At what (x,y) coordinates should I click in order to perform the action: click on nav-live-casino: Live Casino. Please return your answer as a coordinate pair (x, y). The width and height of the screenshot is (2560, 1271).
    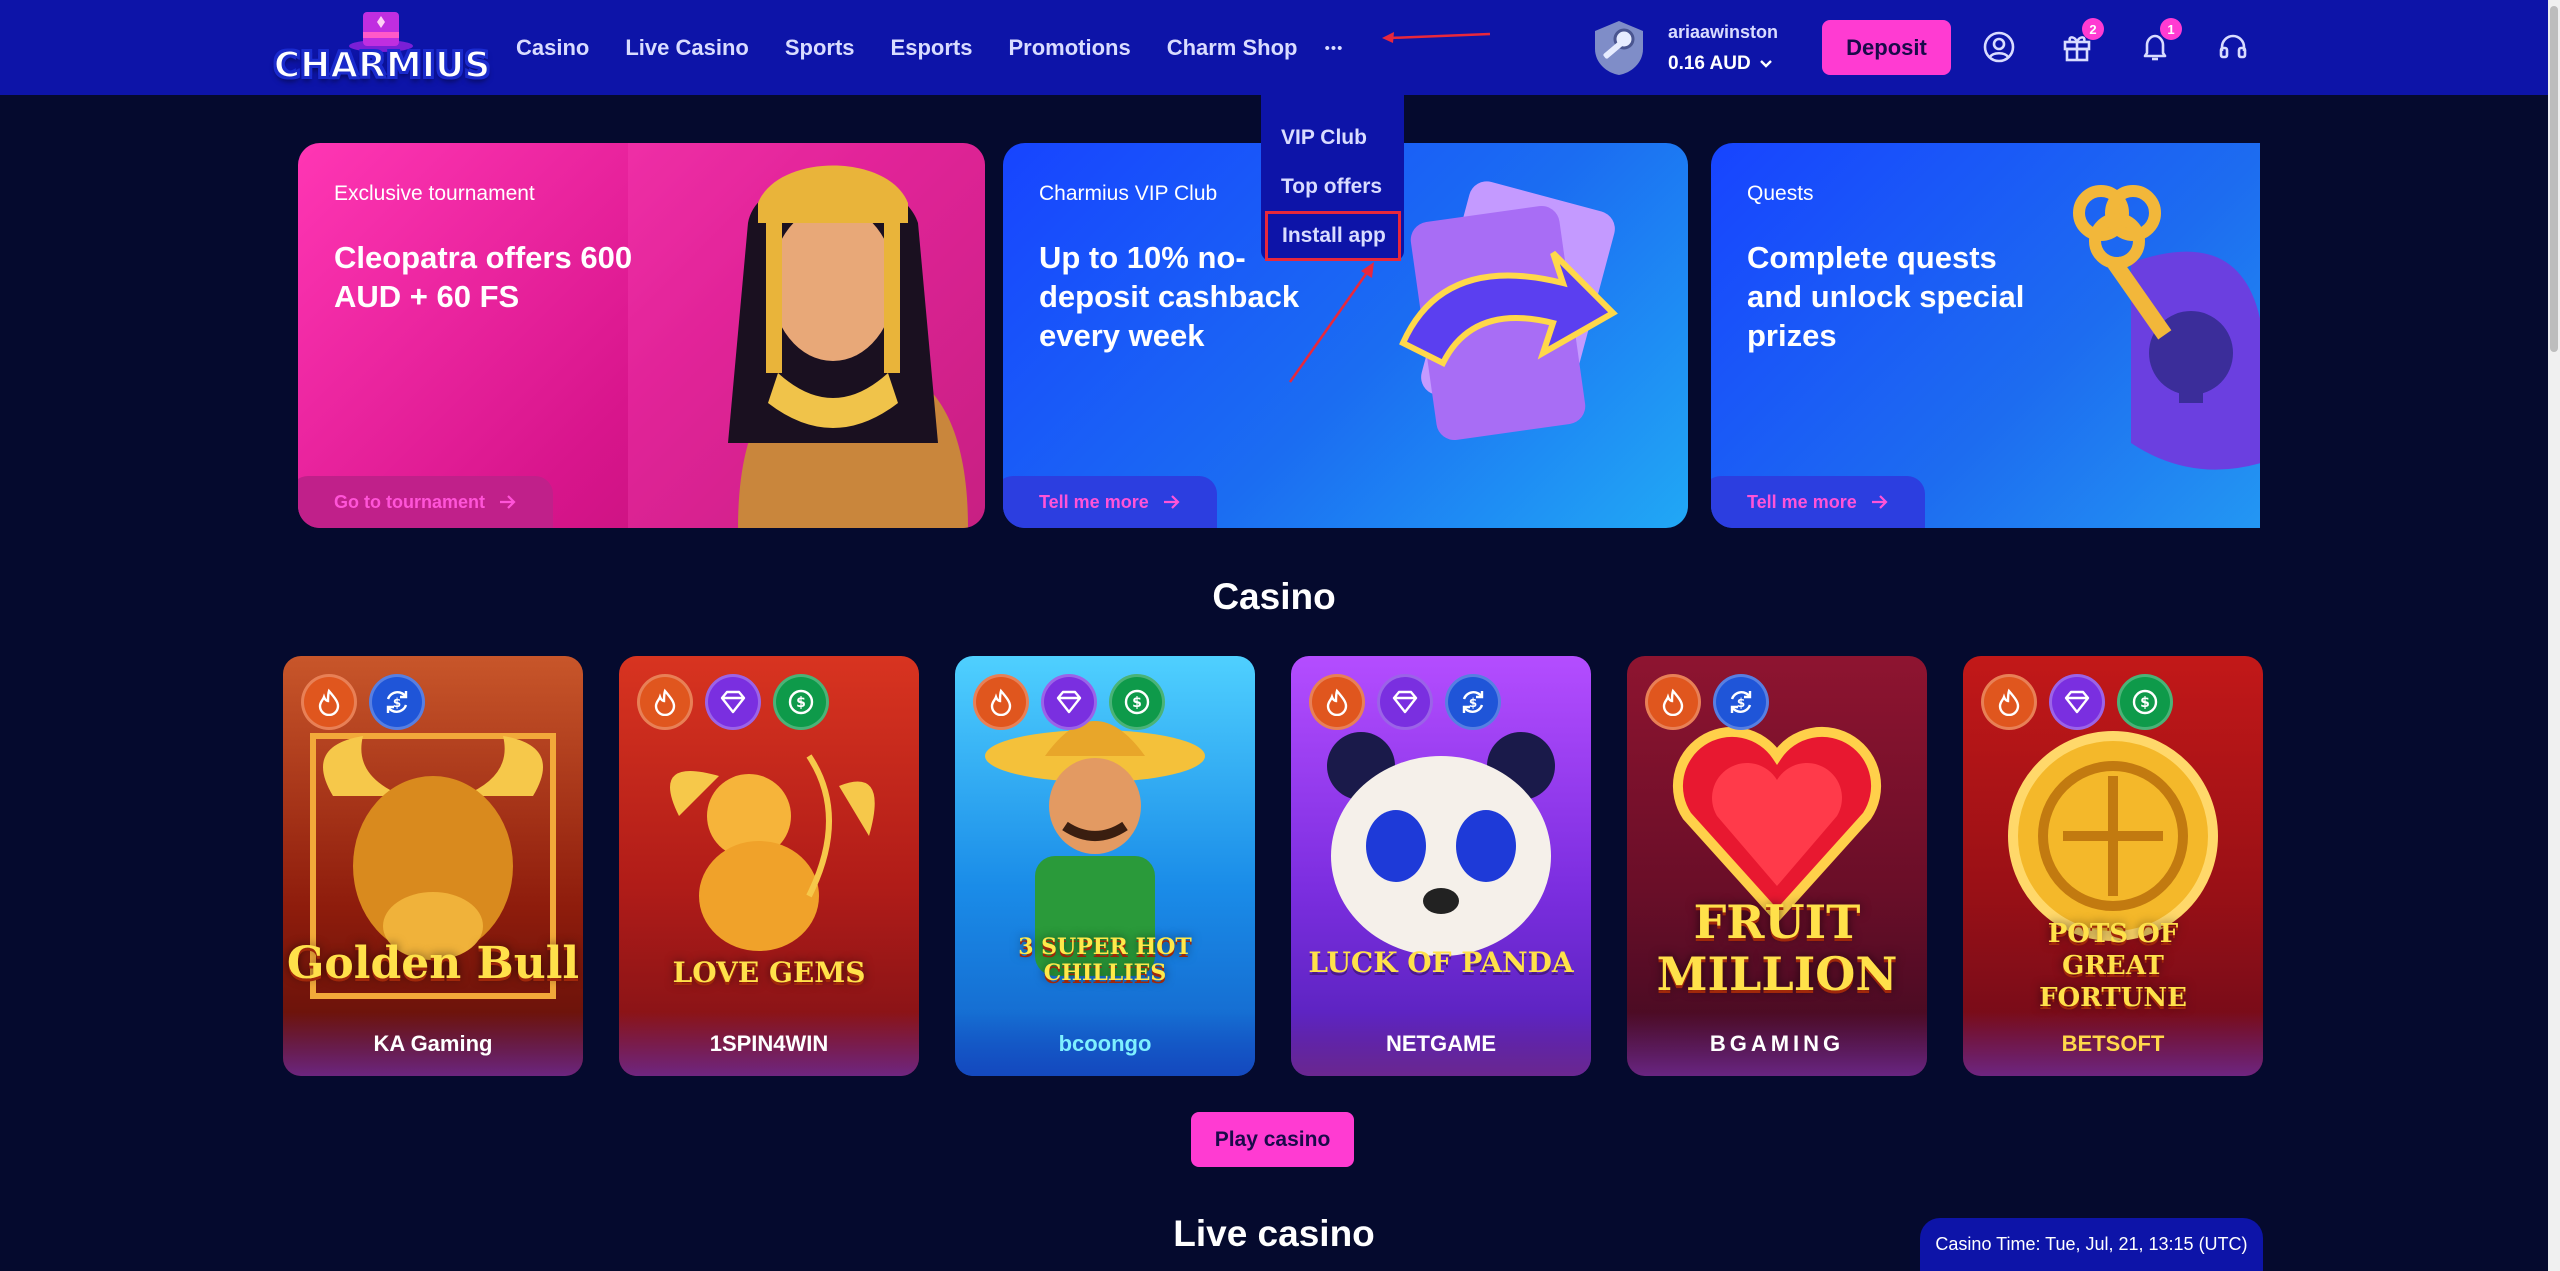
    Looking at the image, I should click on (686, 48).